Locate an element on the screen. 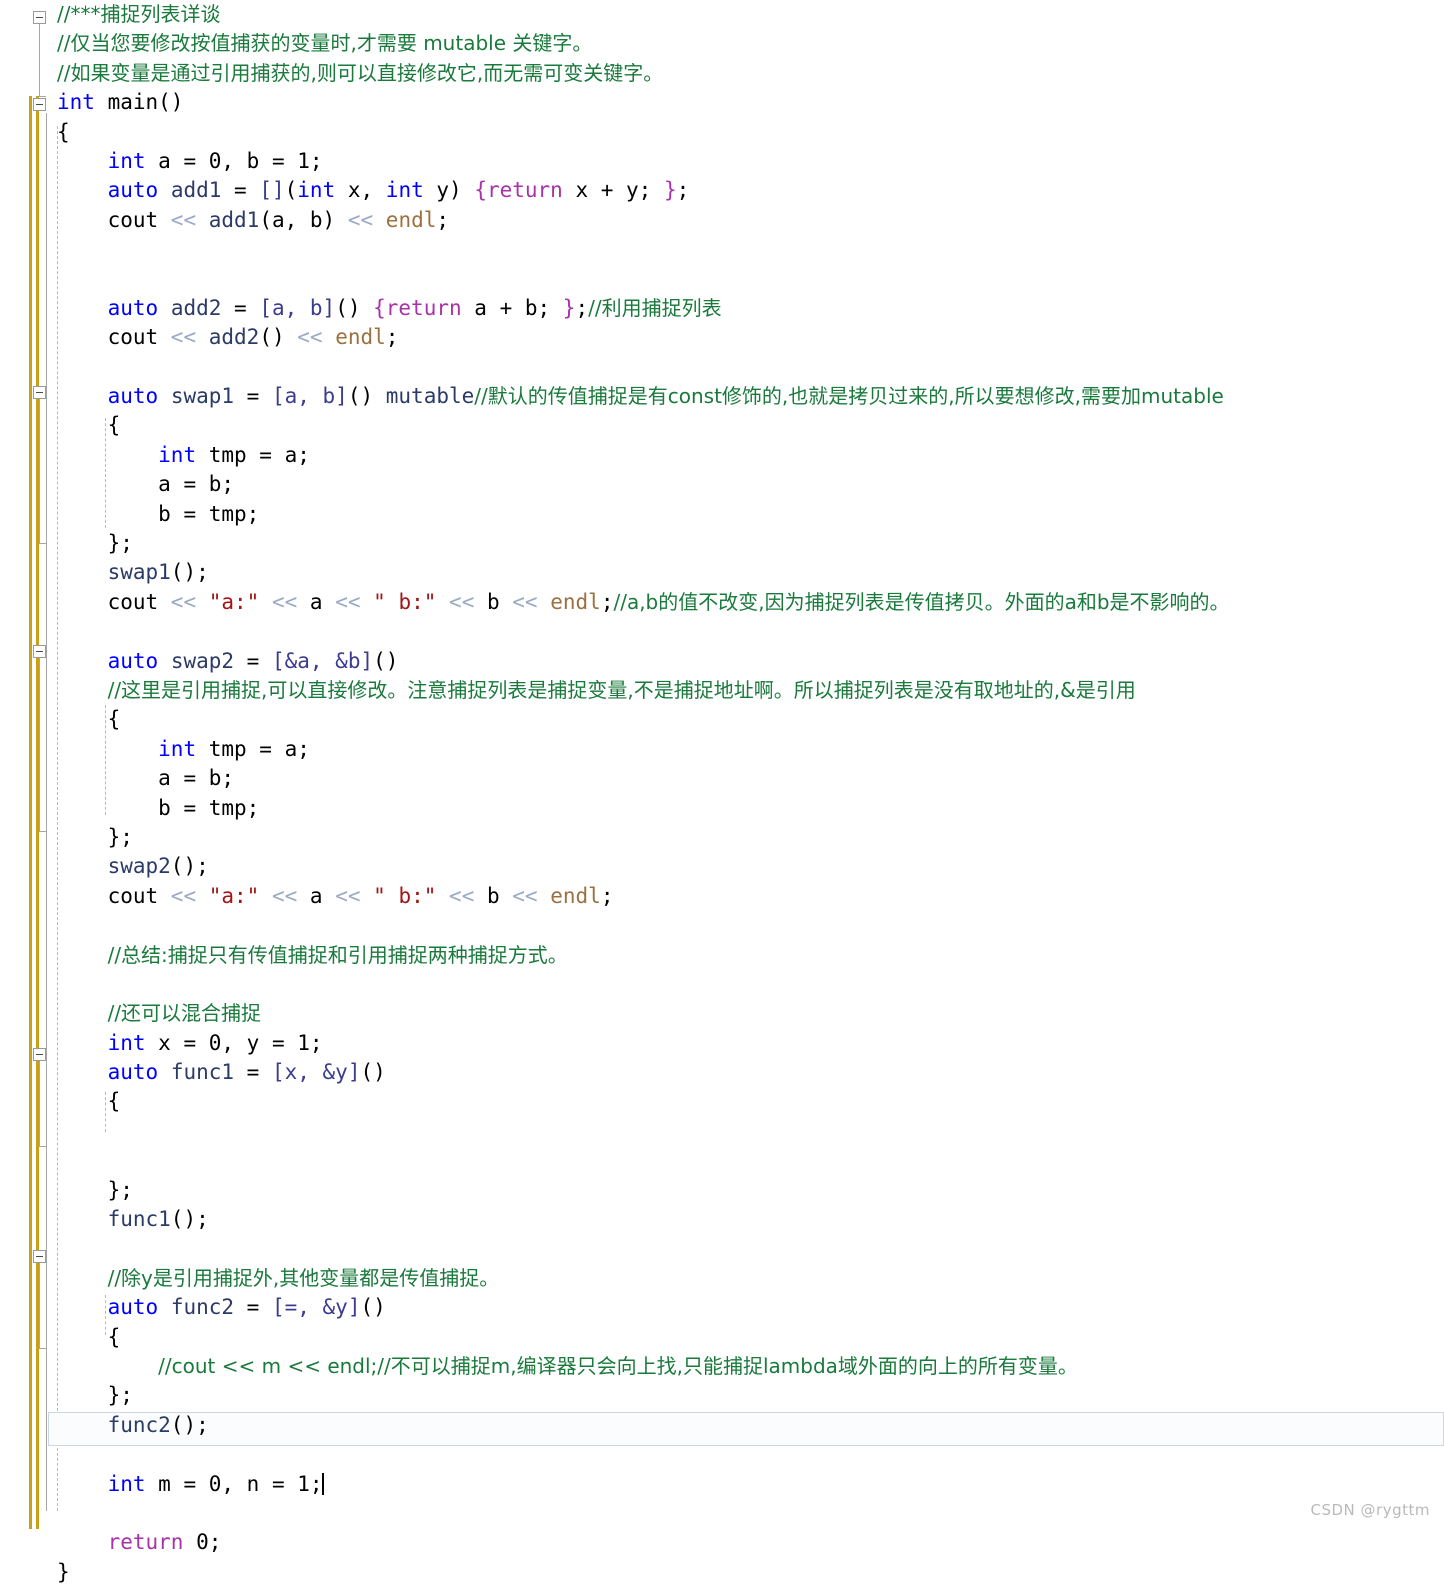 The width and height of the screenshot is (1444, 1587). code-line: //总结:捕捉只有传值捕捉和引用捕捉两种捕捉方式。 is located at coordinates (746, 955).